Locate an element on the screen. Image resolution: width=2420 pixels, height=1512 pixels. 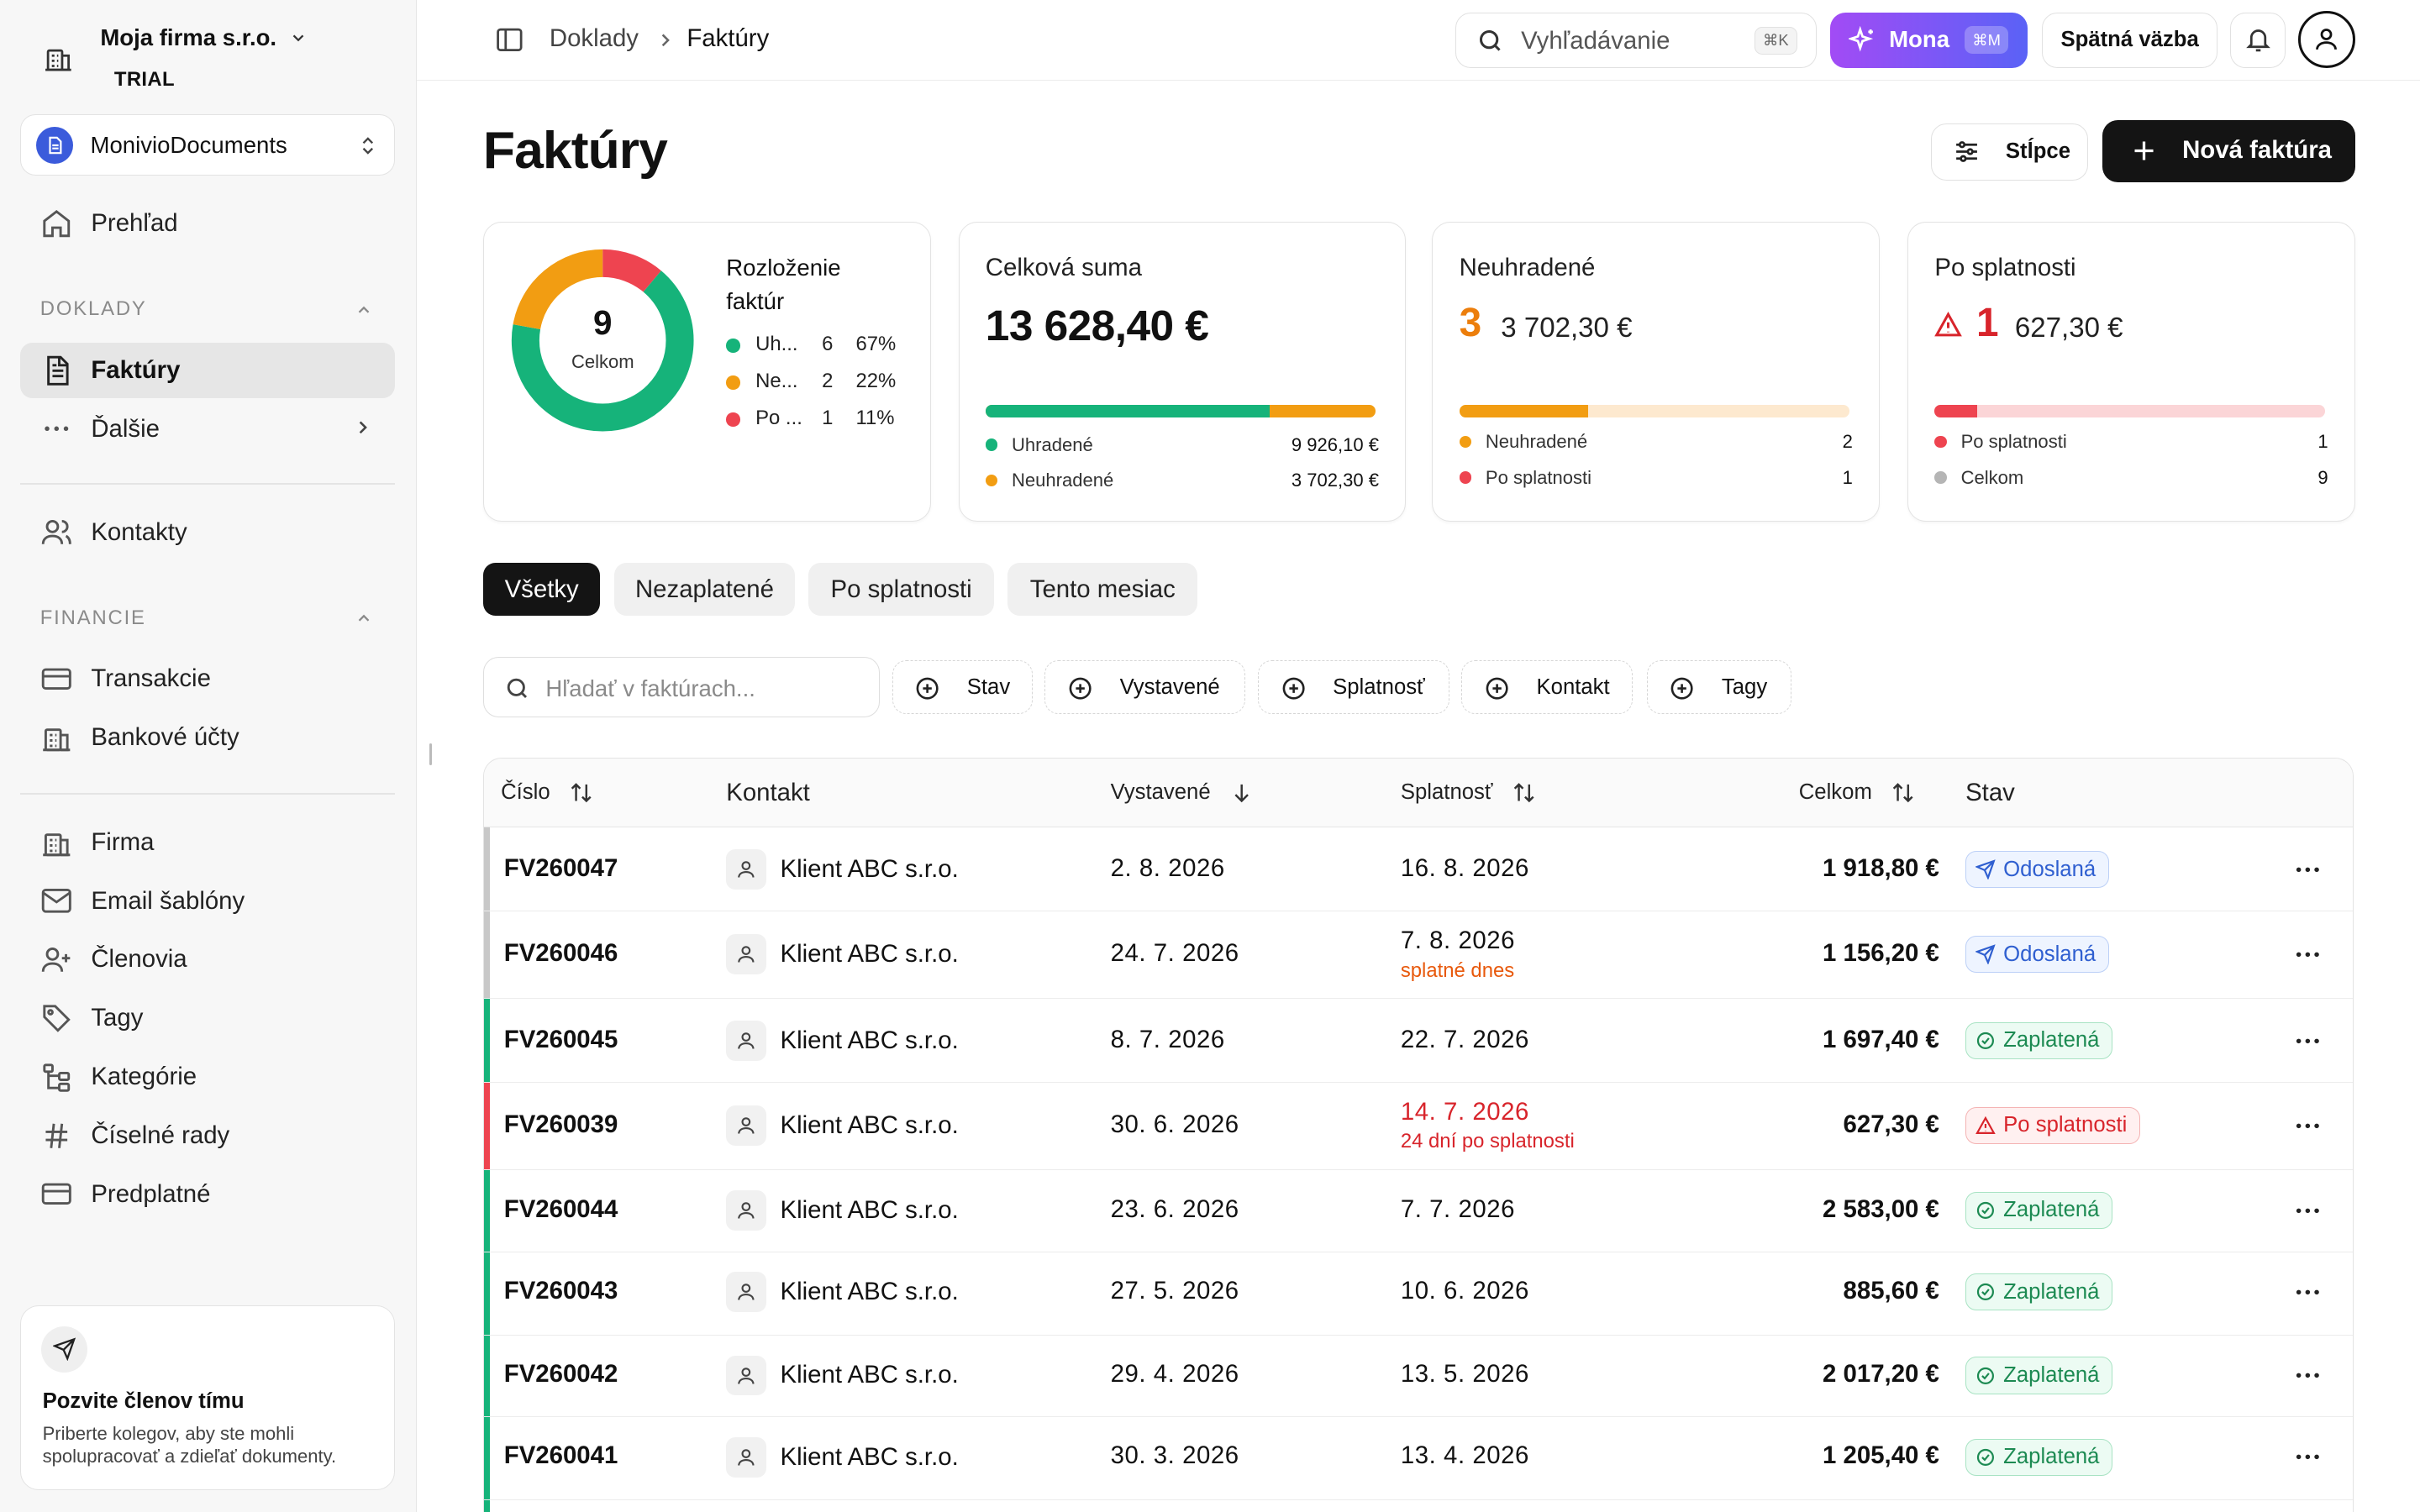
th-label: Vystavené is located at coordinates (1161, 792).